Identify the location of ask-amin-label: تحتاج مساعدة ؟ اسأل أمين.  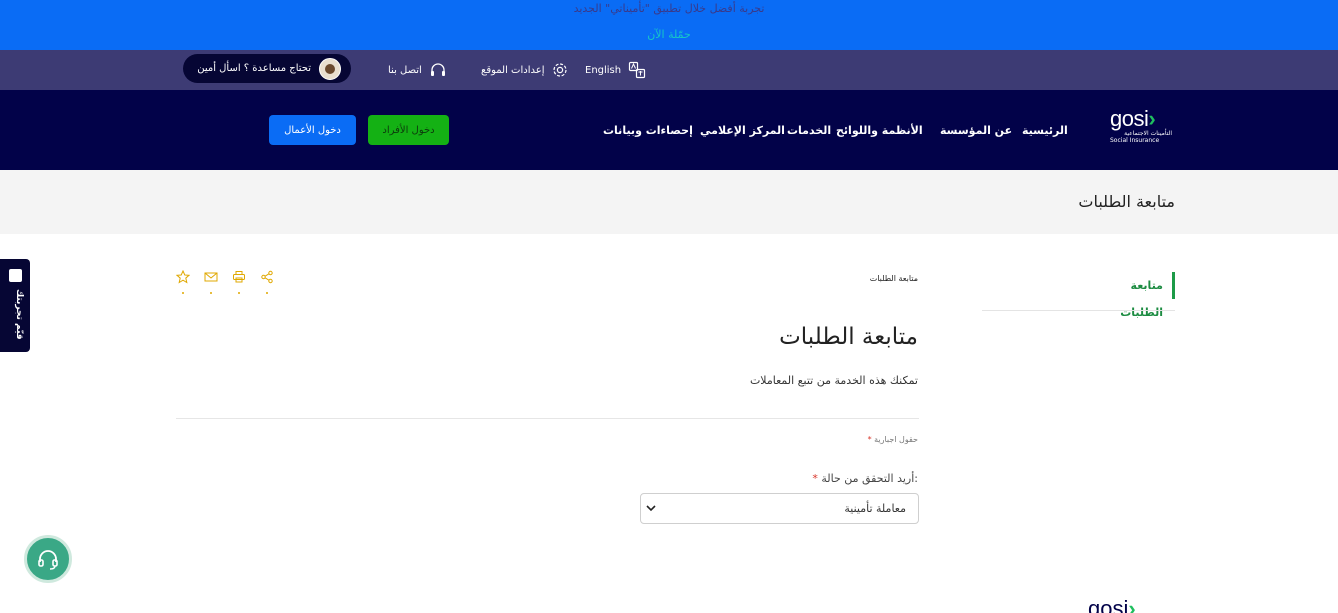
(254, 68).